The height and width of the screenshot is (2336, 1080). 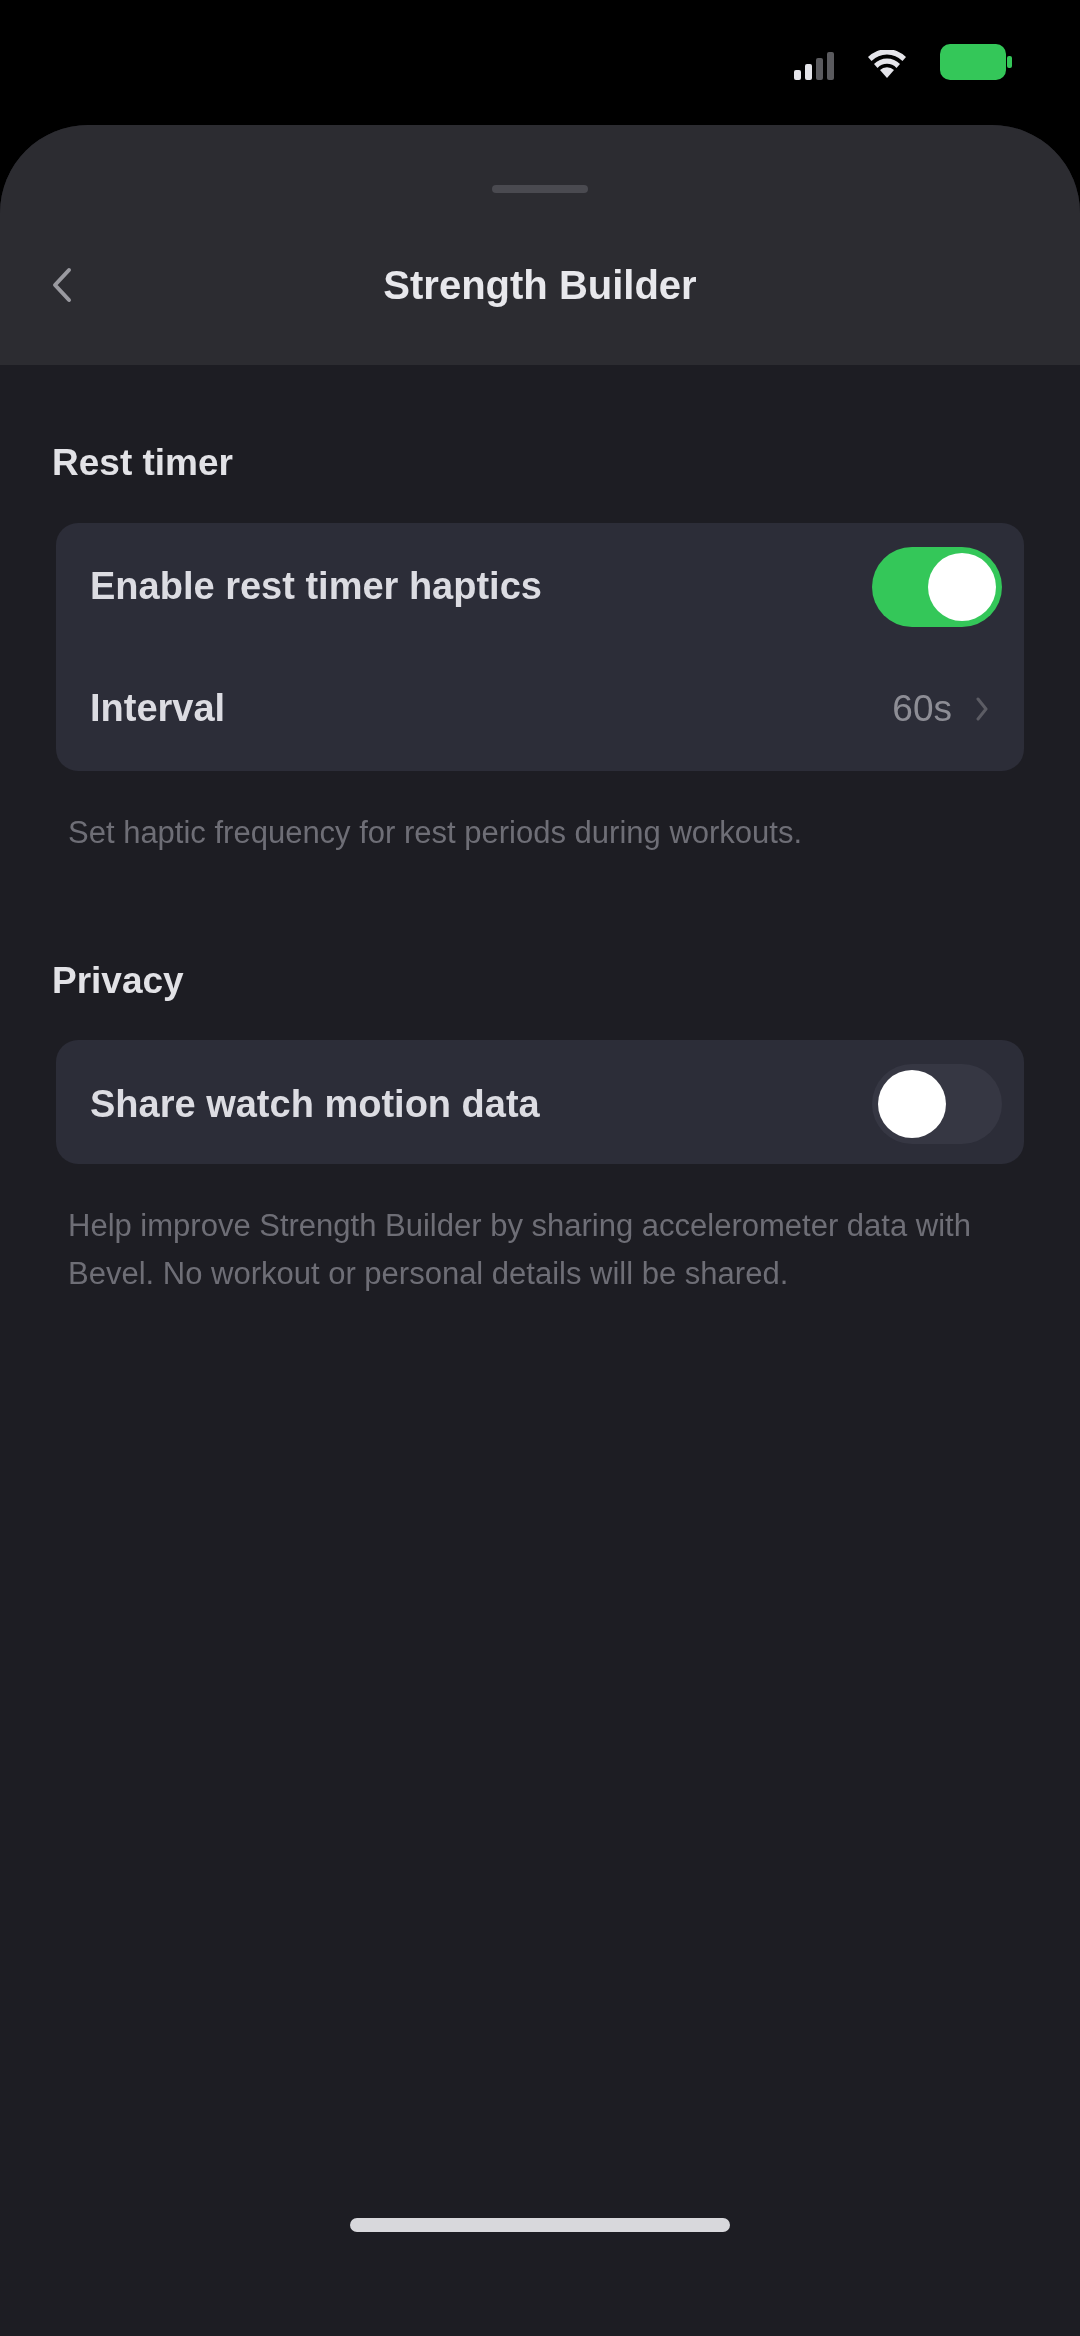 I want to click on section-footer: Help improve Strength Builder by sharing accelerometer data with Bevel. No workout or personal details will be shared., so click(x=540, y=1250).